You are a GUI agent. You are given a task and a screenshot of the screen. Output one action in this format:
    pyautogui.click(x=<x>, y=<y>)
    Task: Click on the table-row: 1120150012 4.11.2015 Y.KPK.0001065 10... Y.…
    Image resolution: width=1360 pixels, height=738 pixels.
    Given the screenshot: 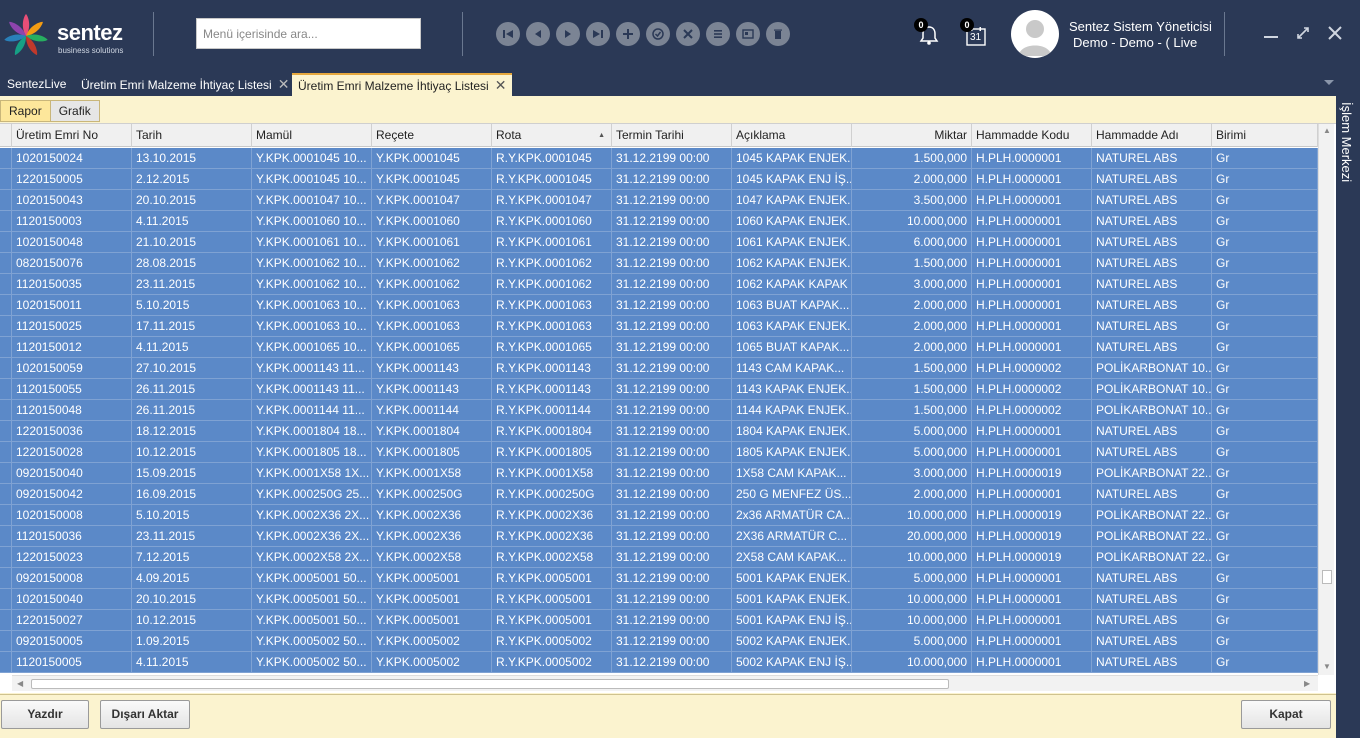 What is the action you would take?
    pyautogui.click(x=659, y=347)
    